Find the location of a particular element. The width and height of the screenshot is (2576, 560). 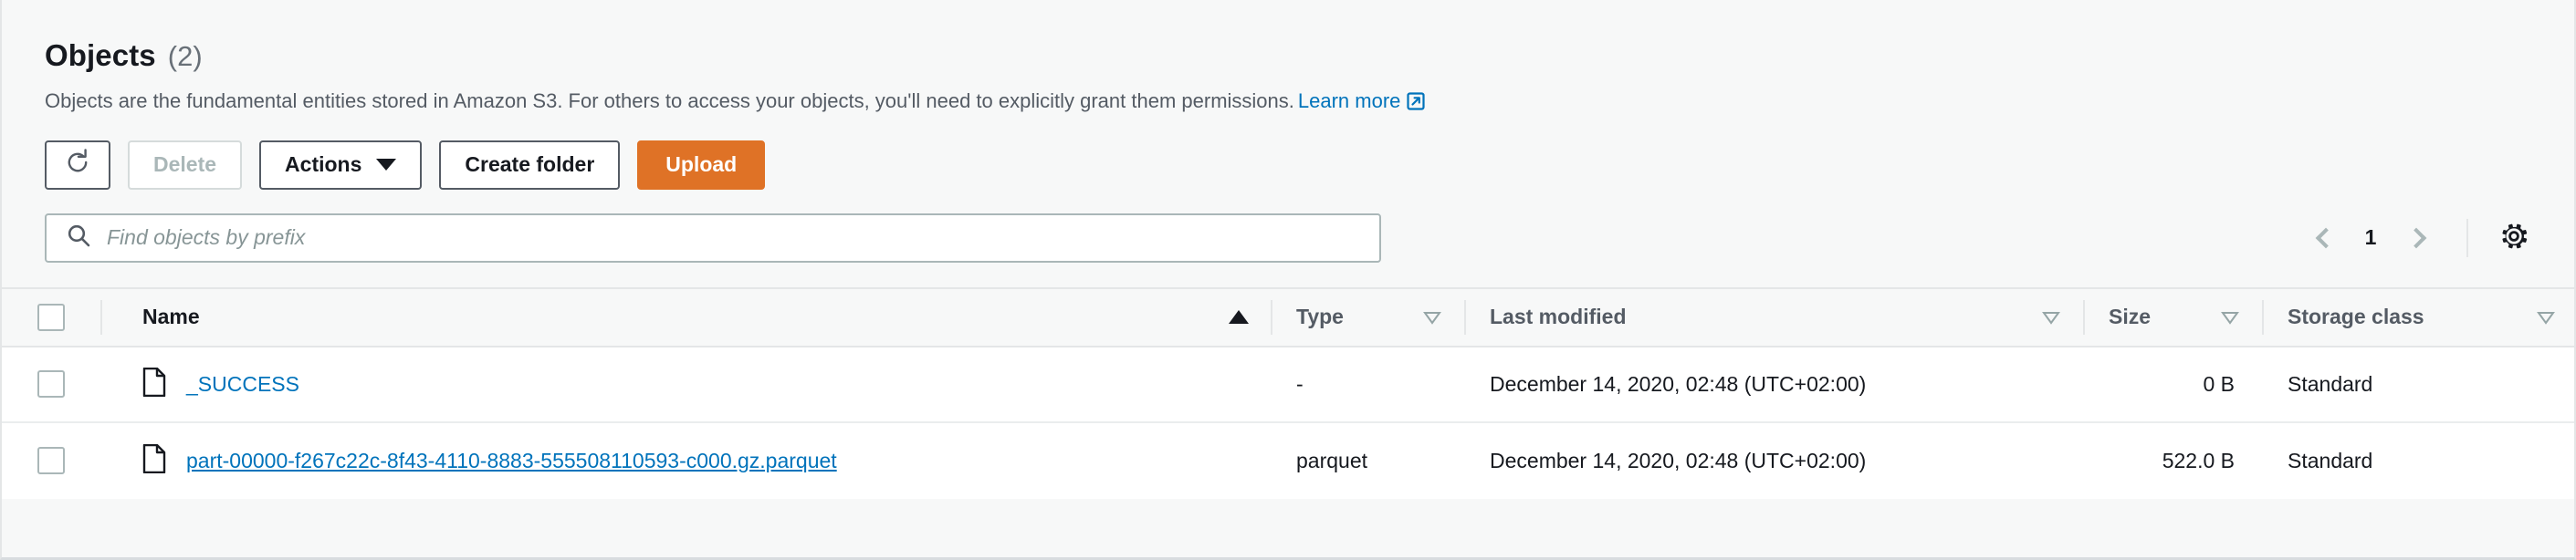

sort-inactive-icon-type is located at coordinates (1432, 317).